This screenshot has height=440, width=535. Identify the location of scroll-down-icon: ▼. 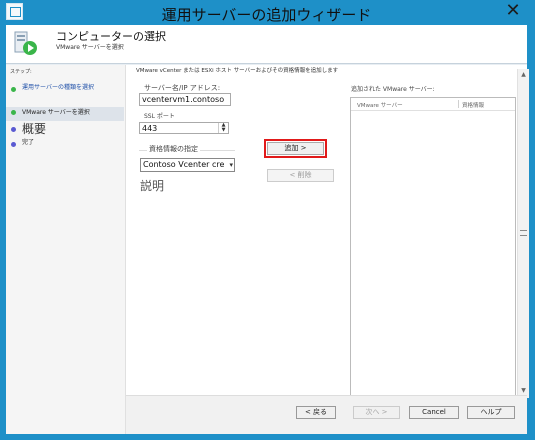
(523, 390).